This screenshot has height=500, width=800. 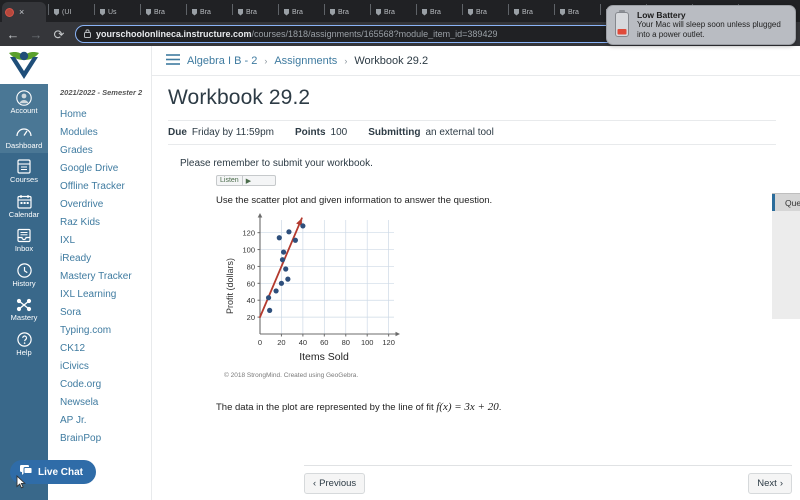 I want to click on previous-button: ‹ Previous, so click(x=335, y=483).